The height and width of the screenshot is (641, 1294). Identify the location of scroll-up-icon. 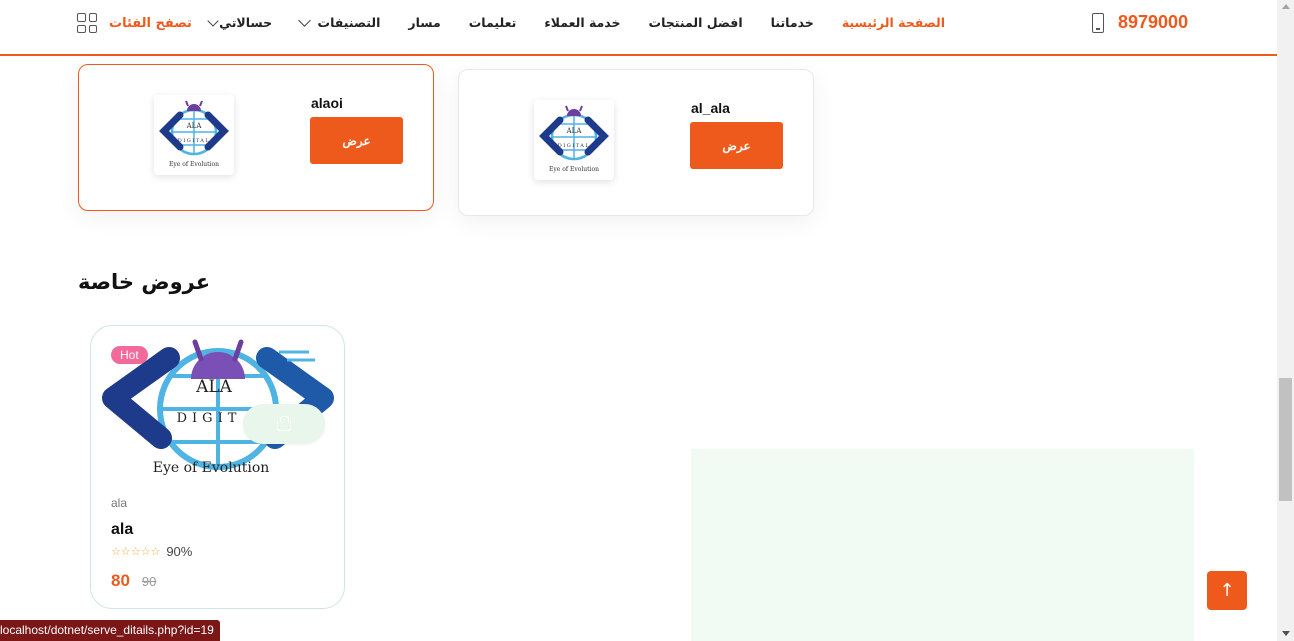
(1286, 6).